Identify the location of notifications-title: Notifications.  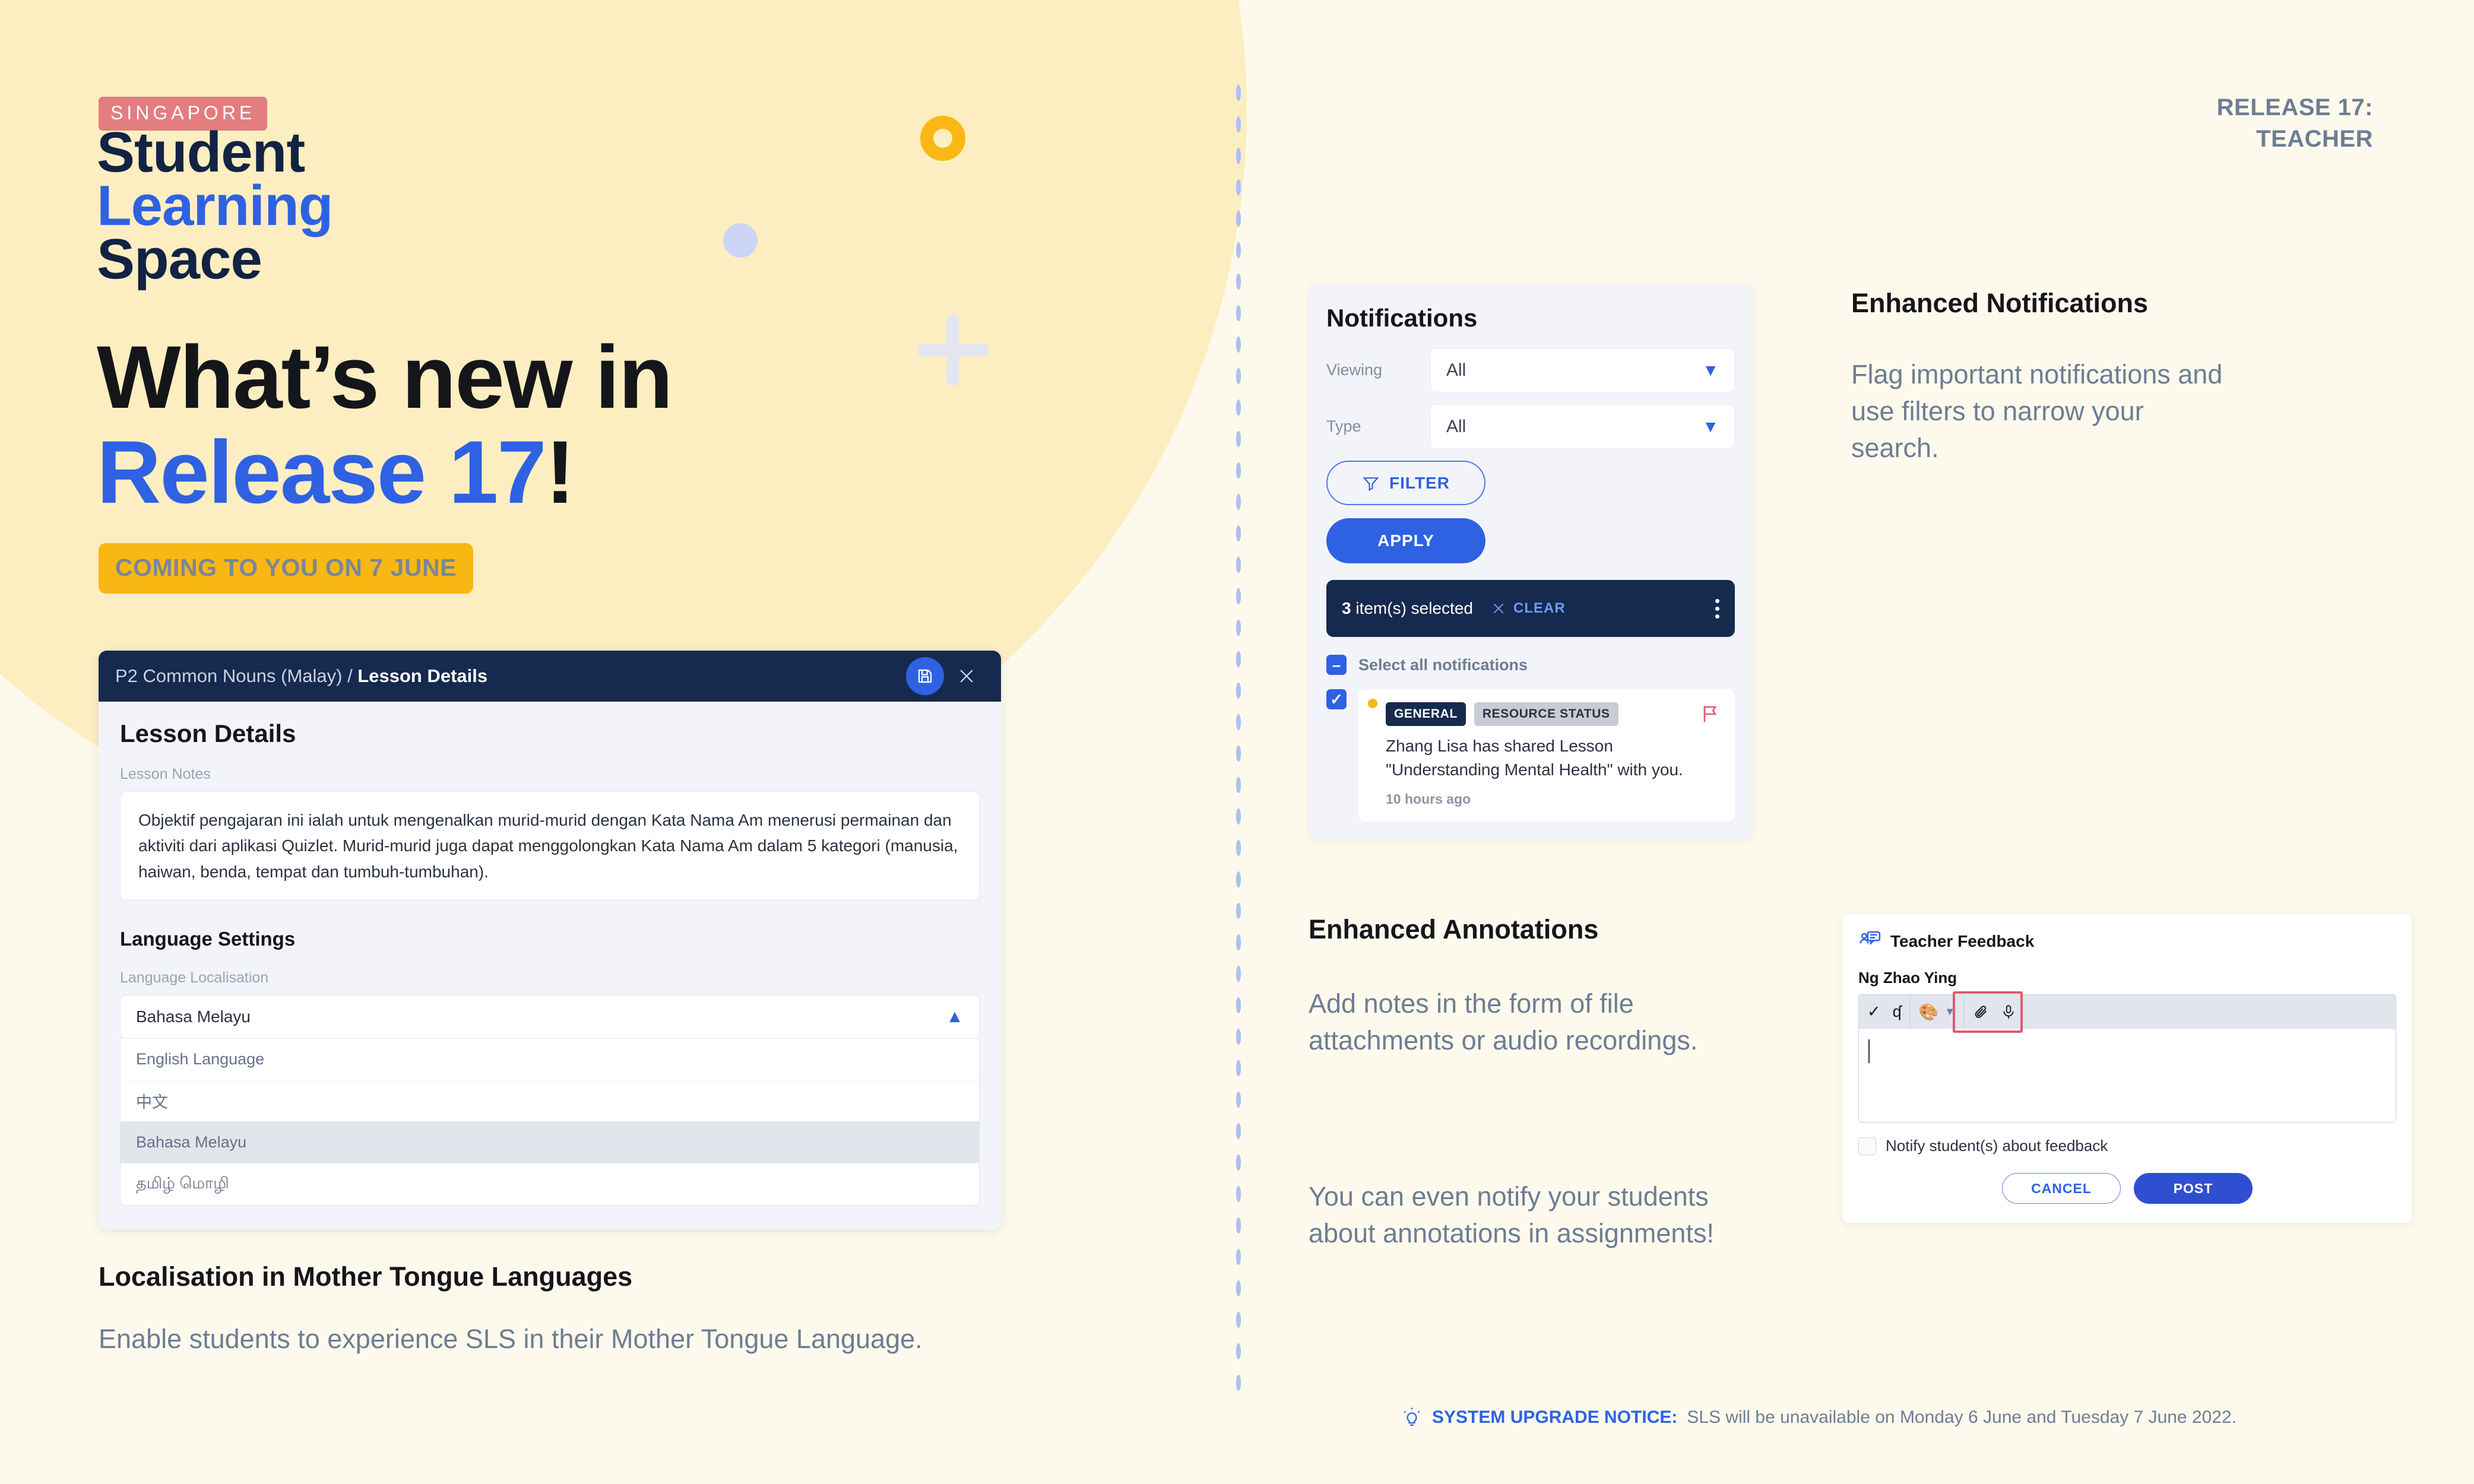
(1402, 318).